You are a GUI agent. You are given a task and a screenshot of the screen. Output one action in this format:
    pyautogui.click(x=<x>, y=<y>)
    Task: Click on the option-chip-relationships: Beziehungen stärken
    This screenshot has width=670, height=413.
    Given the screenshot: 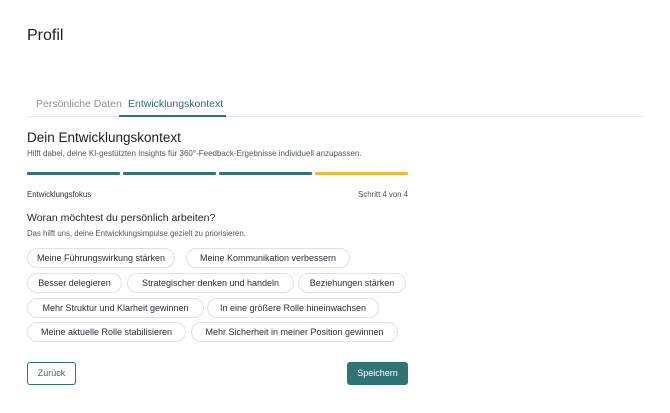 What is the action you would take?
    pyautogui.click(x=352, y=283)
    